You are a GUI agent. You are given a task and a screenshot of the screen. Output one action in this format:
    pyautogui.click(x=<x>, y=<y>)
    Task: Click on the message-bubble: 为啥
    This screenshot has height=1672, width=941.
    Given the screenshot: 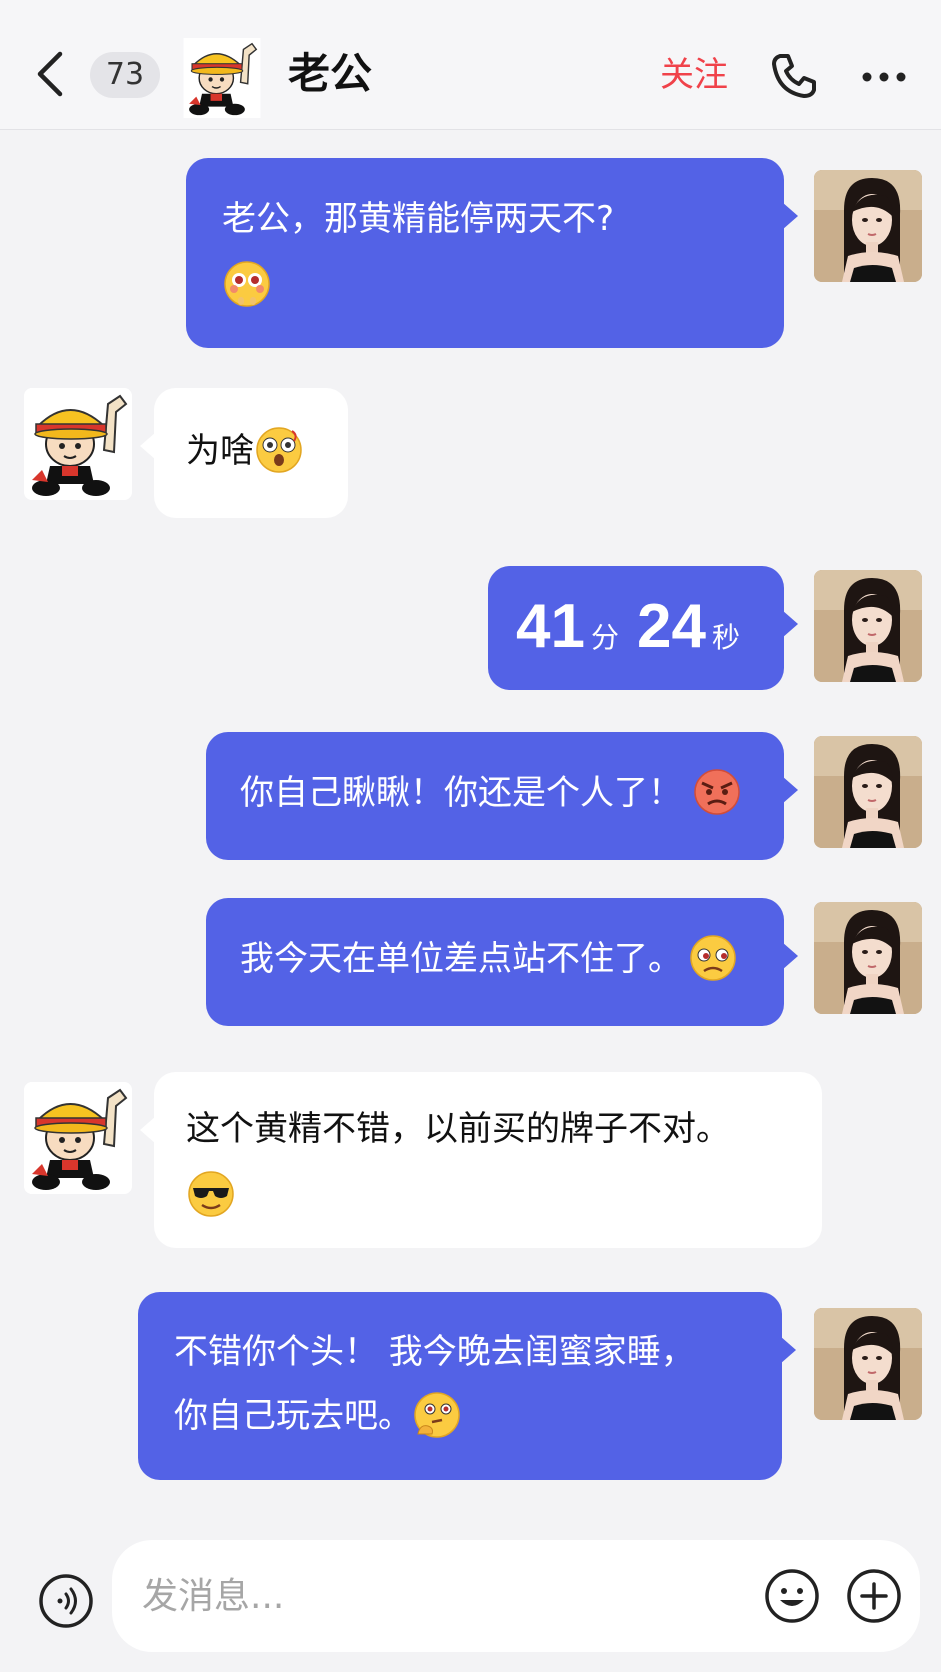 What is the action you would take?
    pyautogui.click(x=244, y=453)
    